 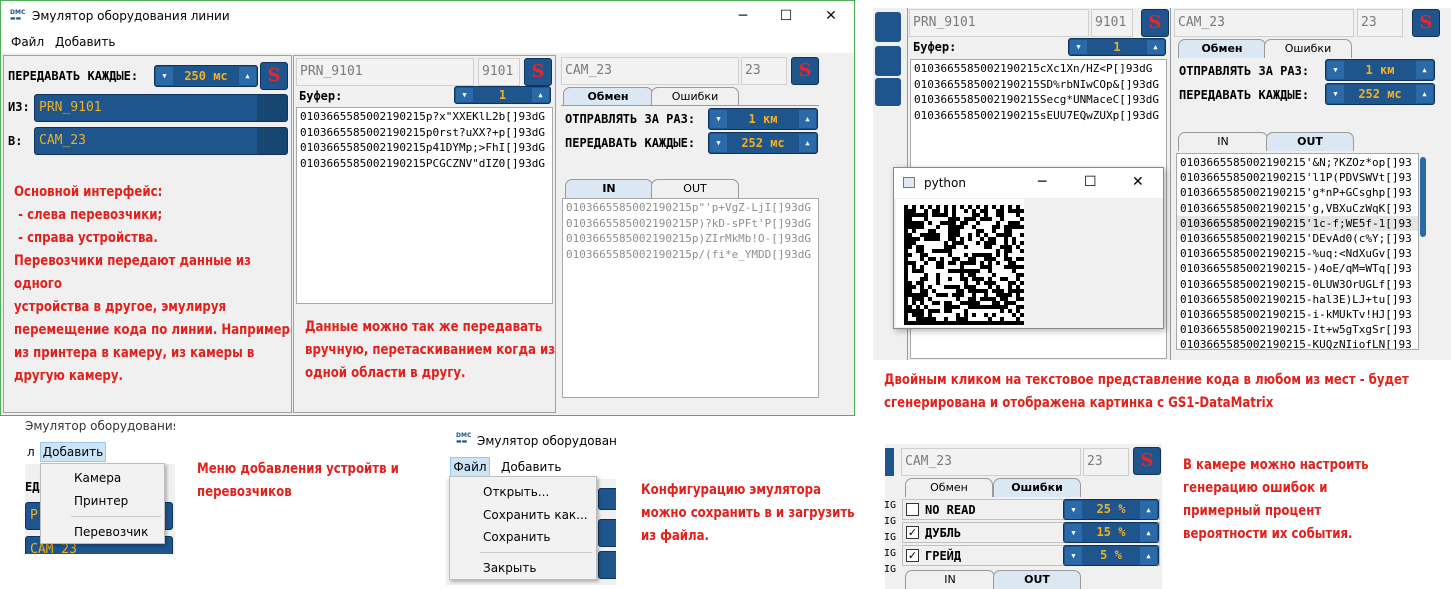 What do you see at coordinates (1297, 284) in the screenshot?
I see `list-item: 0103665585002190215-0LUW3OrUGLf[]93` at bounding box center [1297, 284].